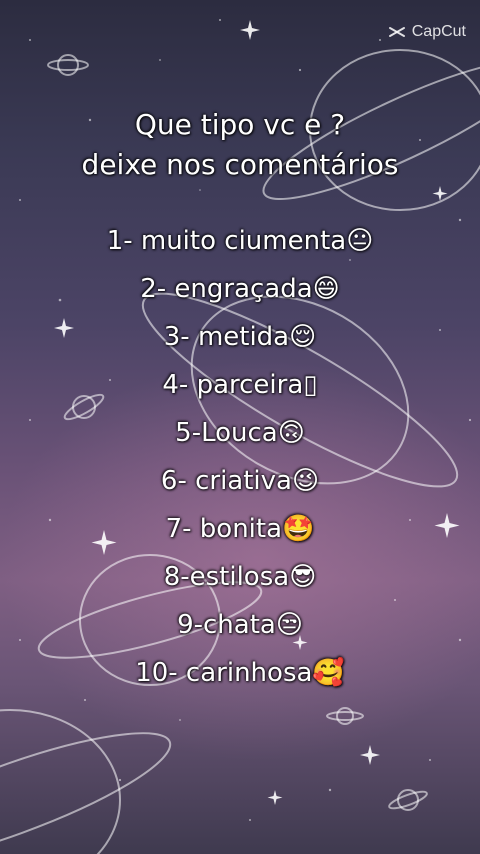 The width and height of the screenshot is (480, 854). Describe the element at coordinates (224, 673) in the screenshot. I see `item-text: 10- carinhosa` at that location.